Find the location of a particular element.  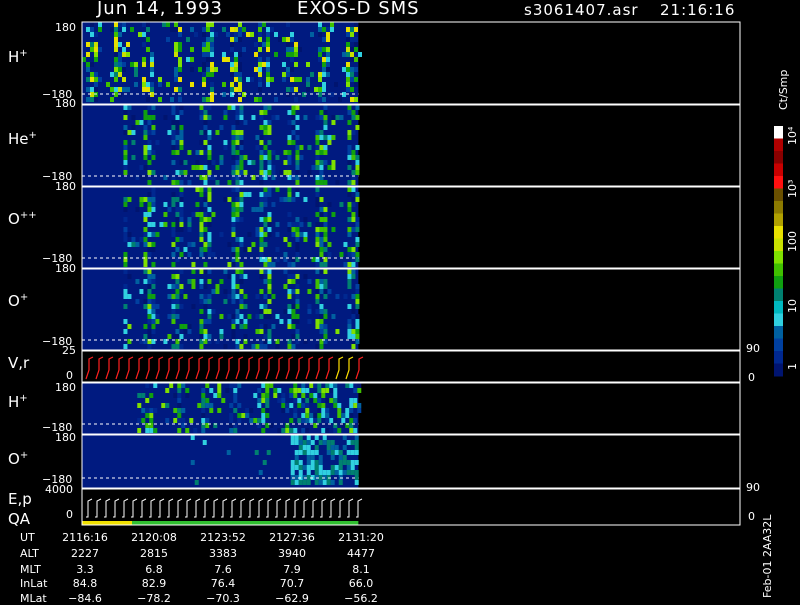

panel-bg-ep is located at coordinates (411, 507).